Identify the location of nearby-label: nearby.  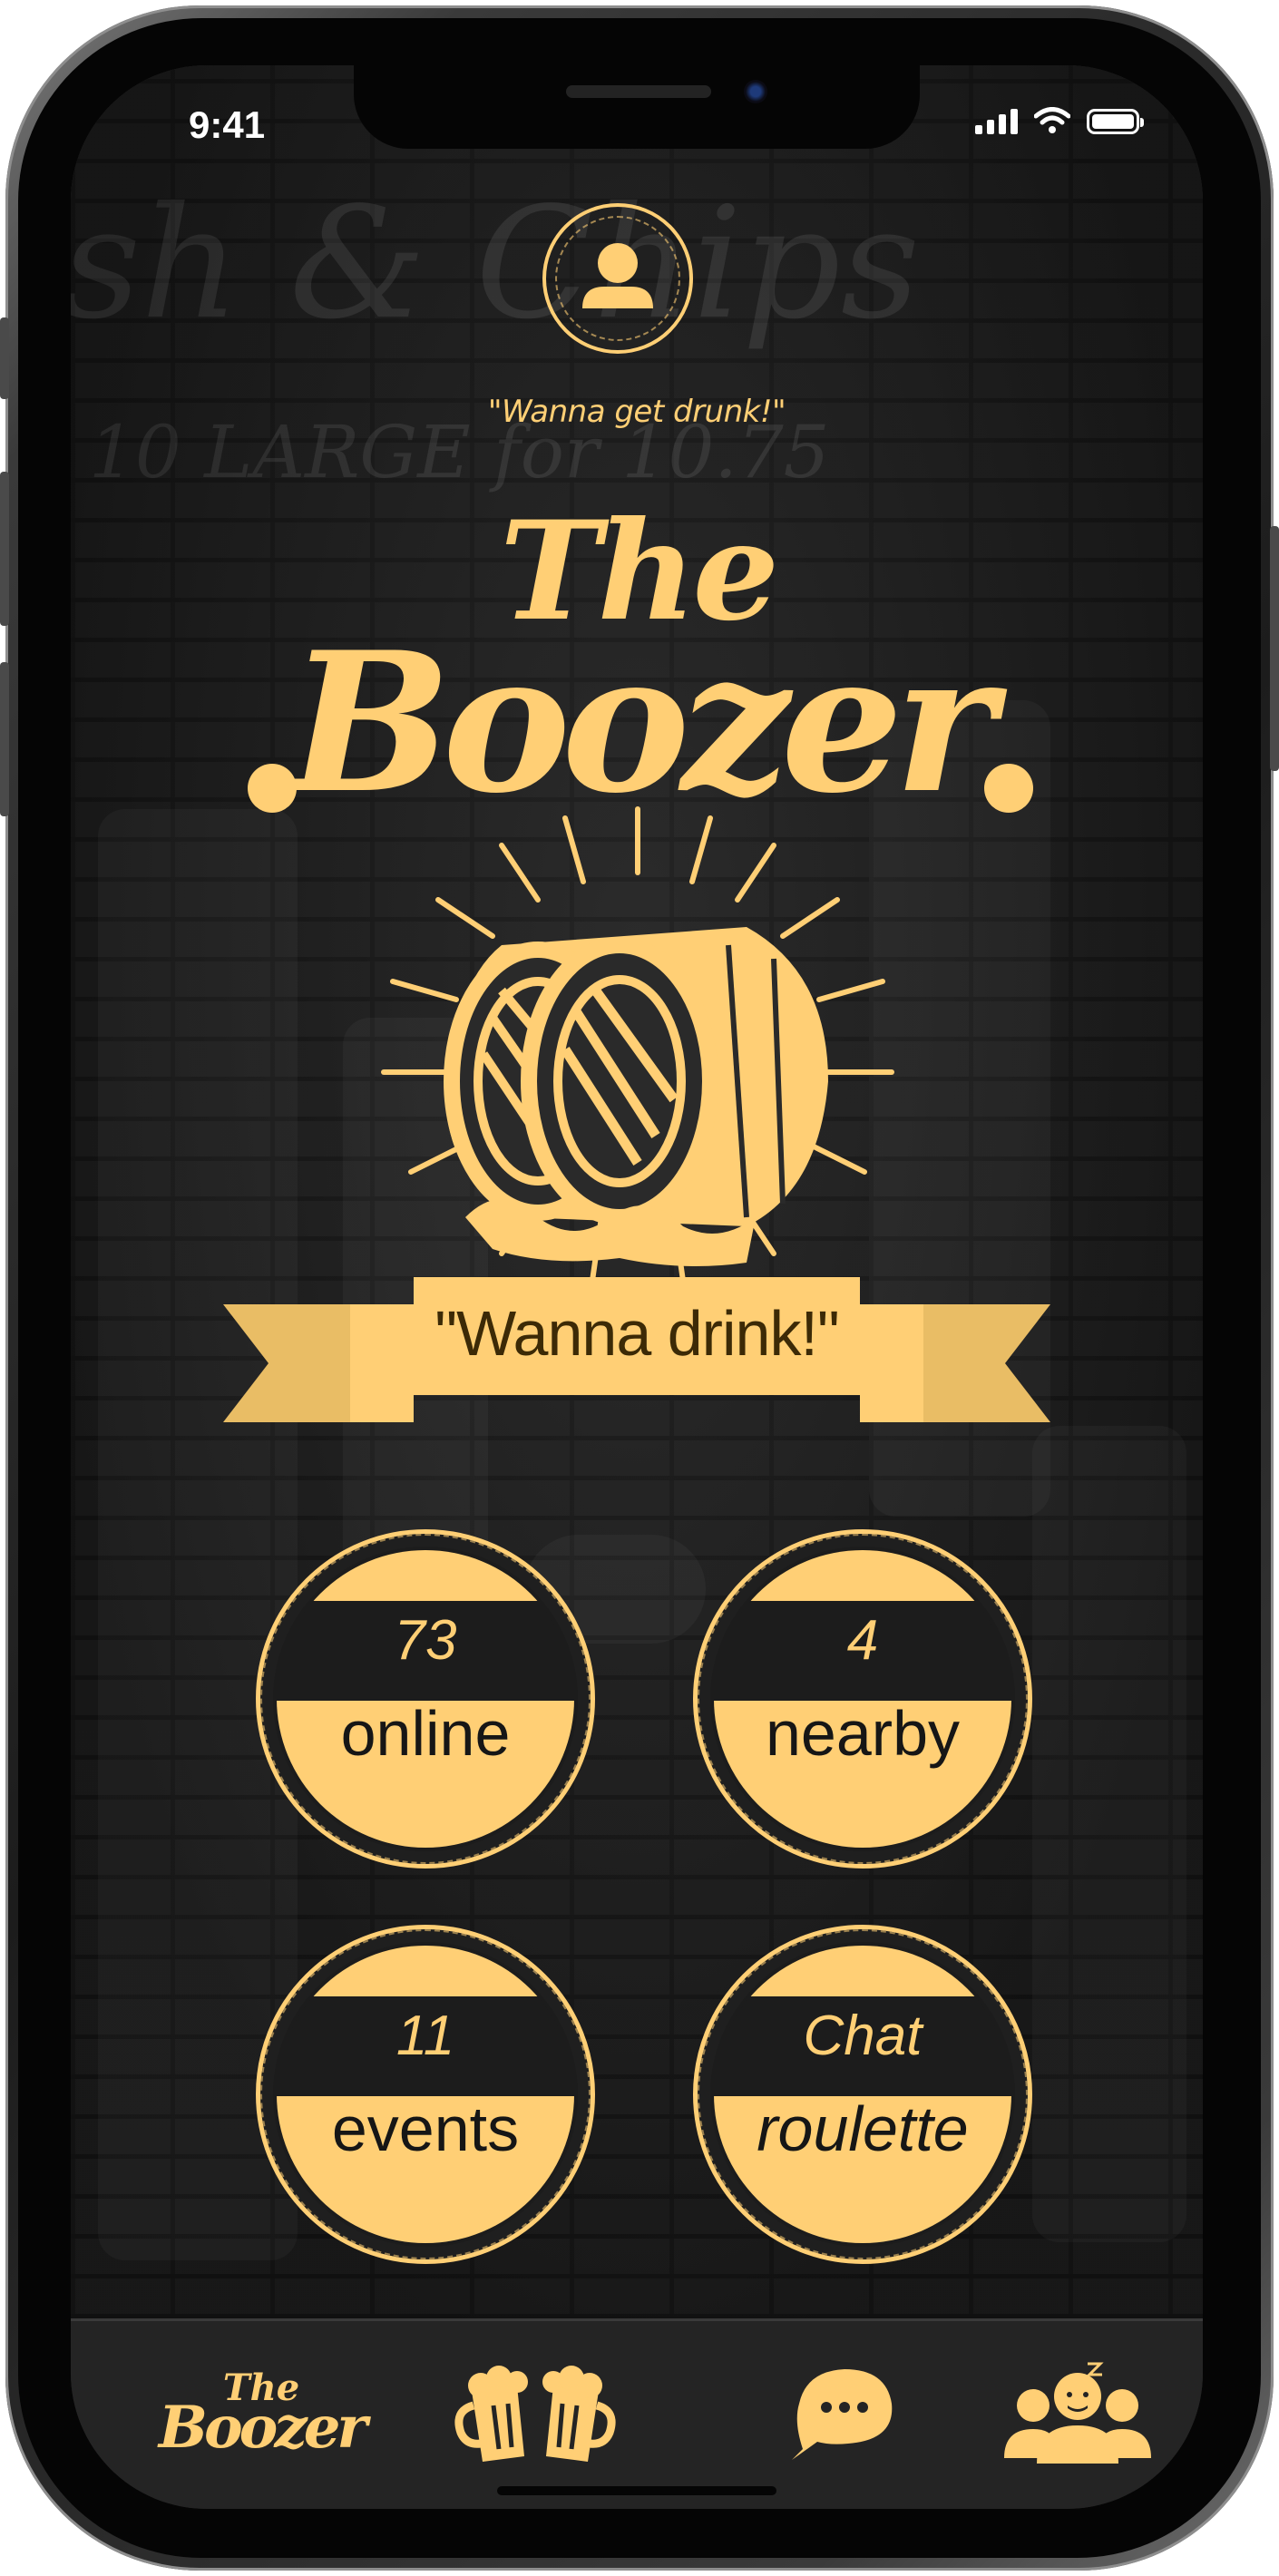
(863, 1733).